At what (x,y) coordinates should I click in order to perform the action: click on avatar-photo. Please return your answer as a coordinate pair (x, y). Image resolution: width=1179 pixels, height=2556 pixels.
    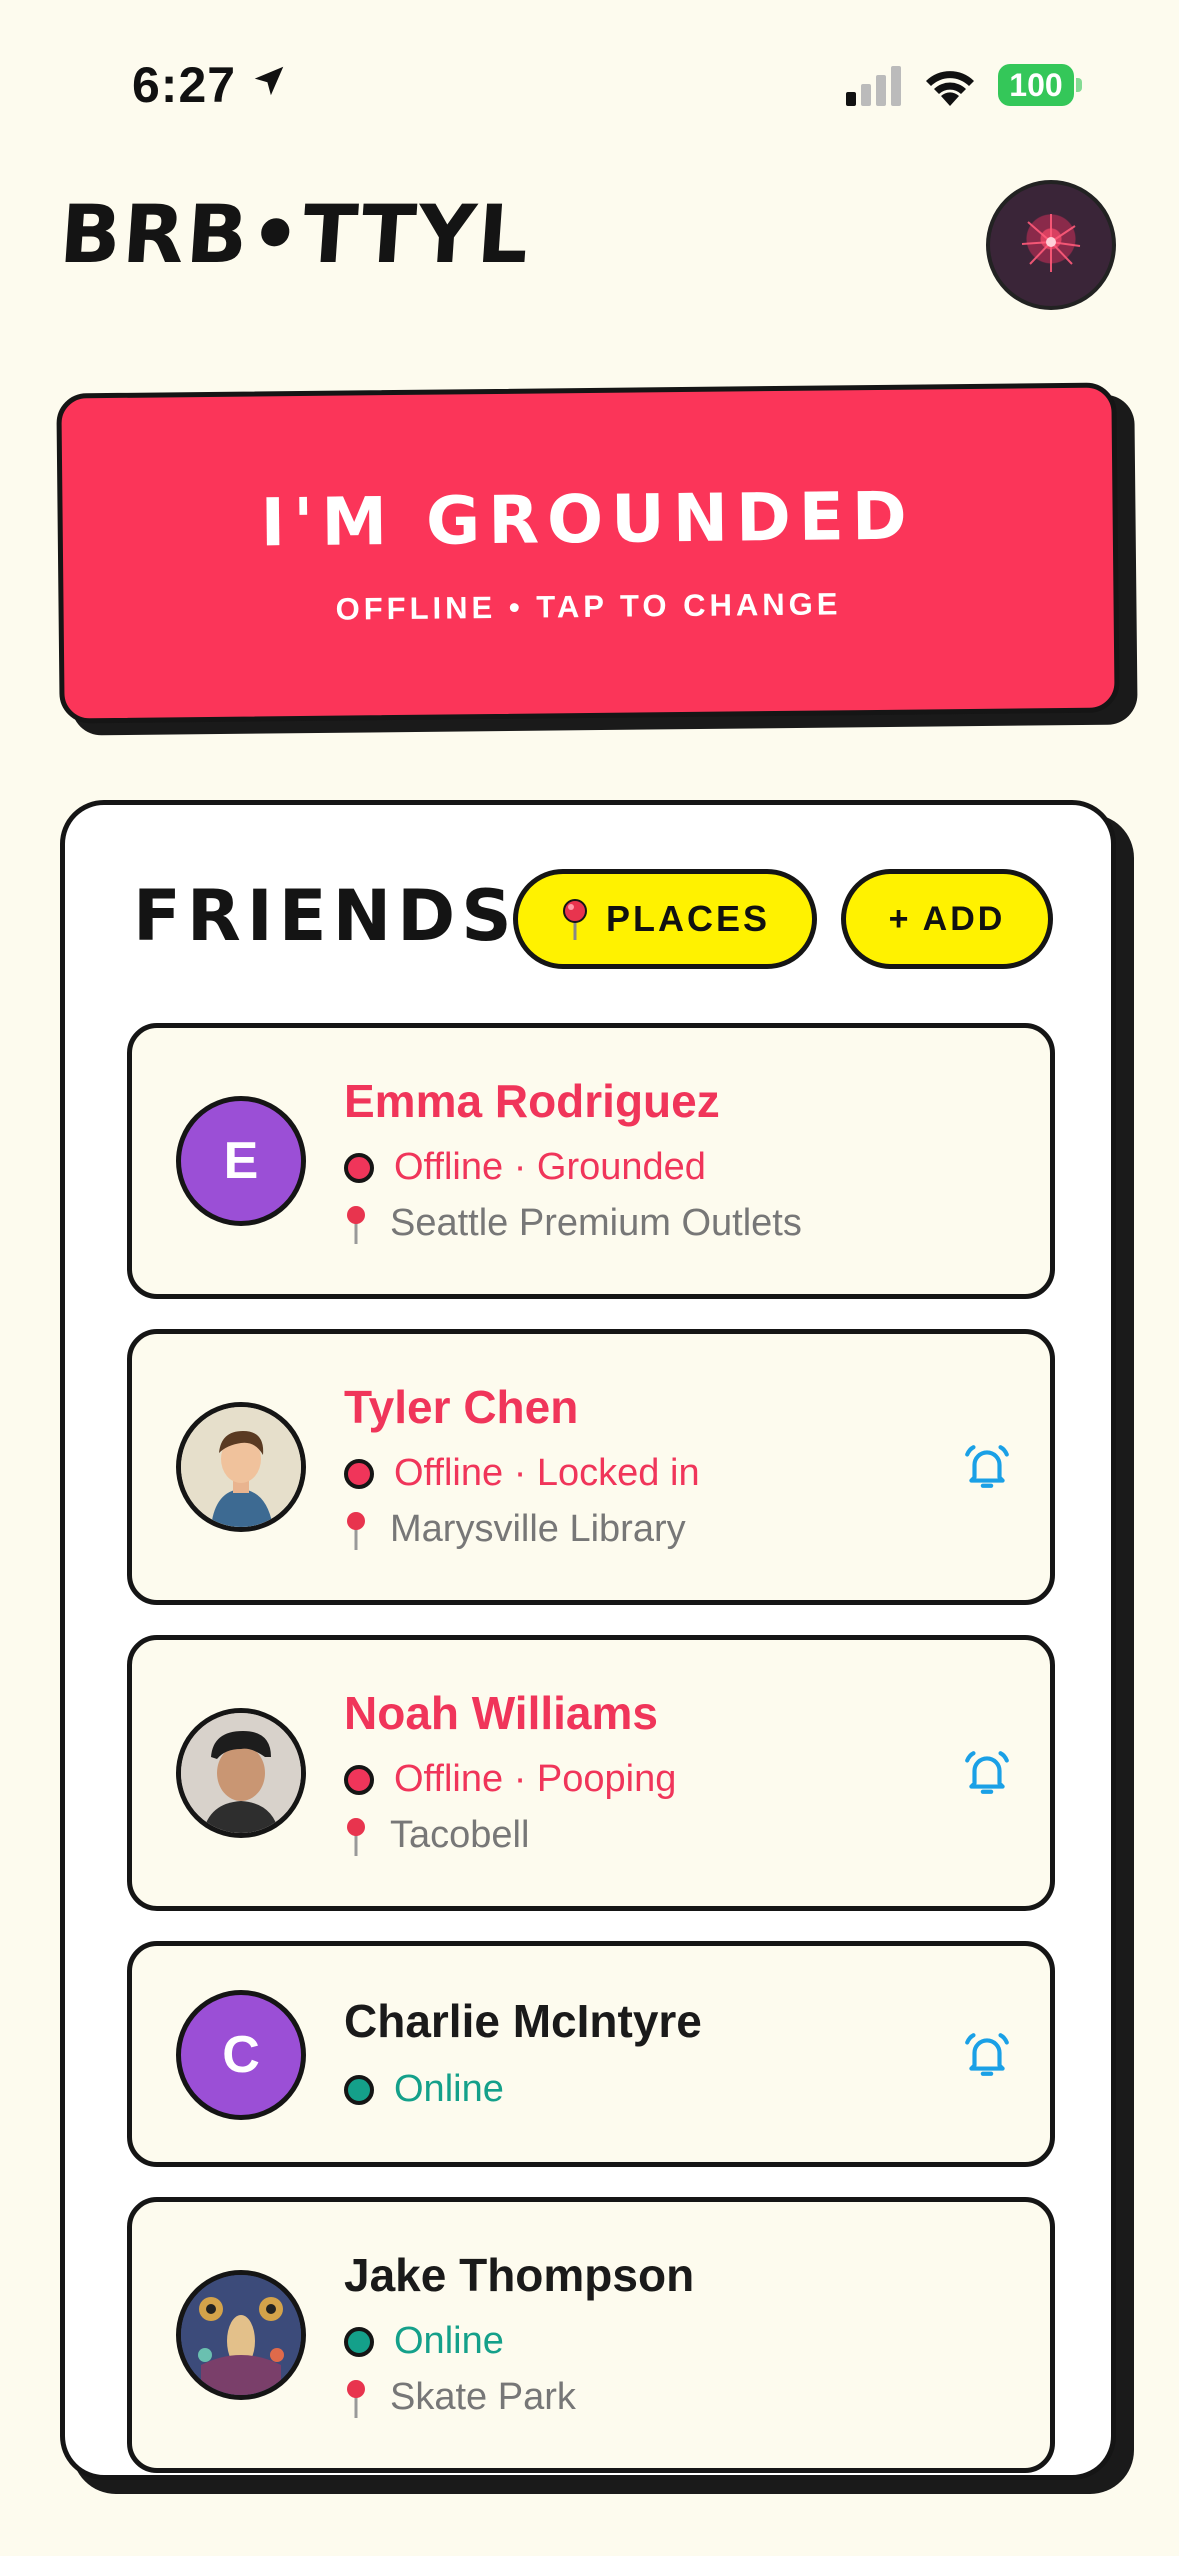
    Looking at the image, I should click on (241, 1773).